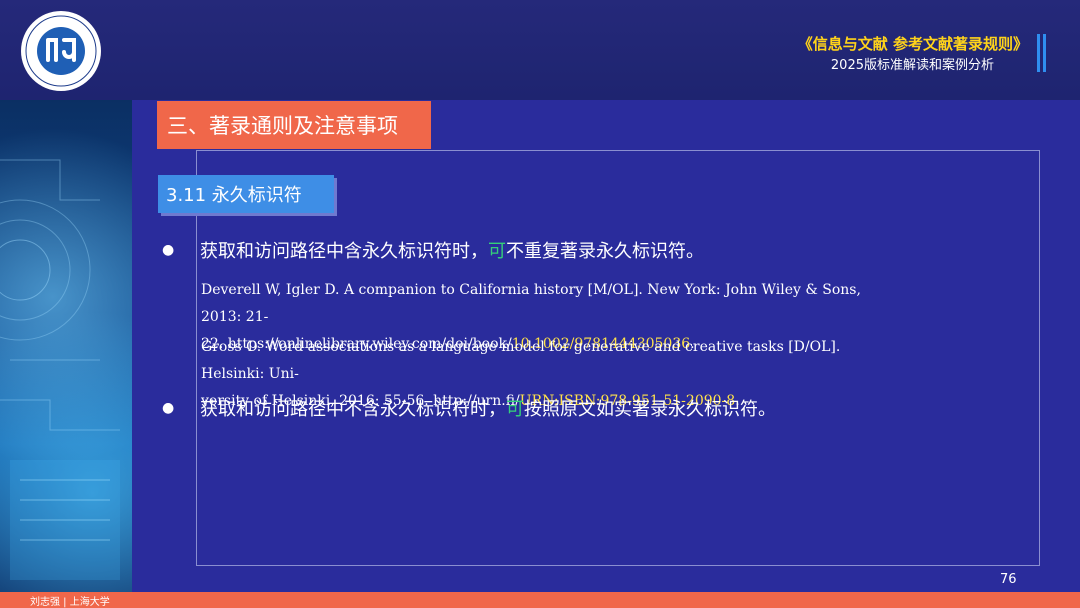 The width and height of the screenshot is (1080, 608). What do you see at coordinates (60, 369) in the screenshot?
I see `circuit-decoration-icon` at bounding box center [60, 369].